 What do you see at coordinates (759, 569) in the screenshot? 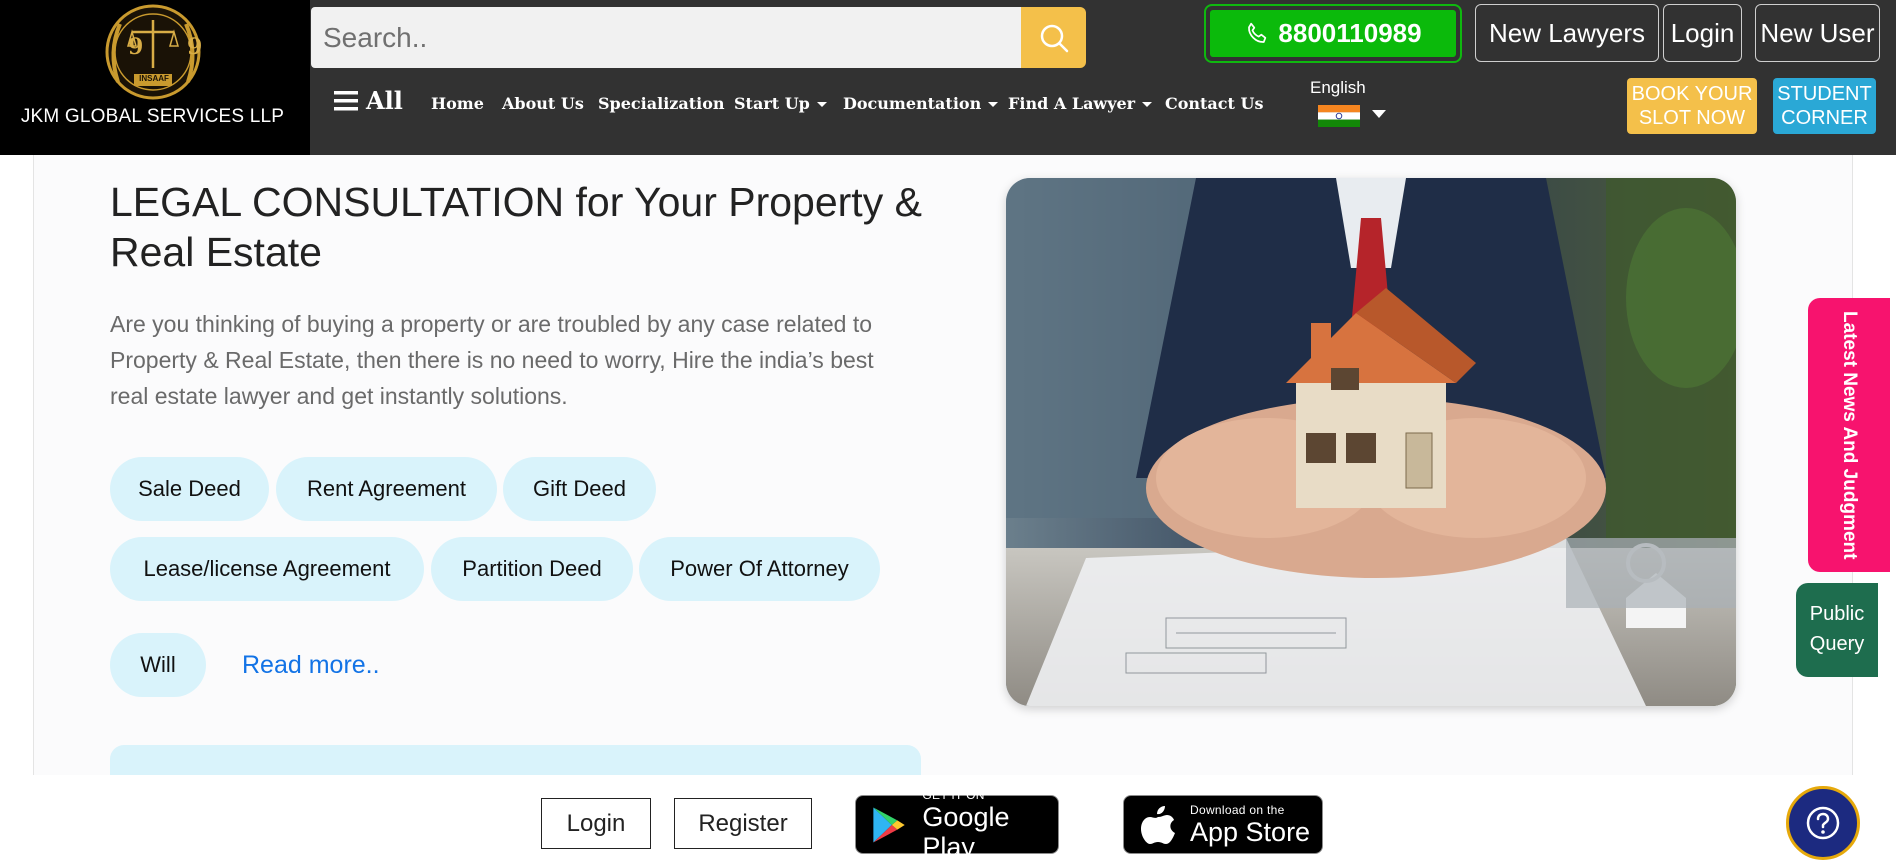
I see `chip-power-of-attorney: Power Of Attorney` at bounding box center [759, 569].